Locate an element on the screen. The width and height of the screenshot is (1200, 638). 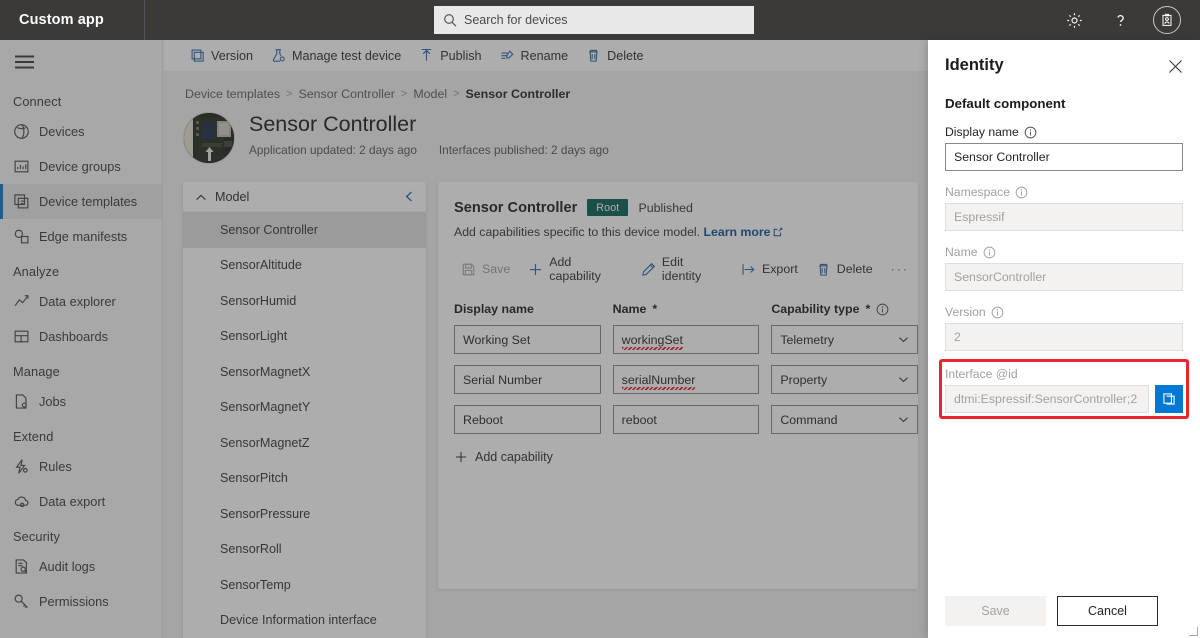
tree-item-device-information-interface: Device Information interface is located at coordinates (304, 620).